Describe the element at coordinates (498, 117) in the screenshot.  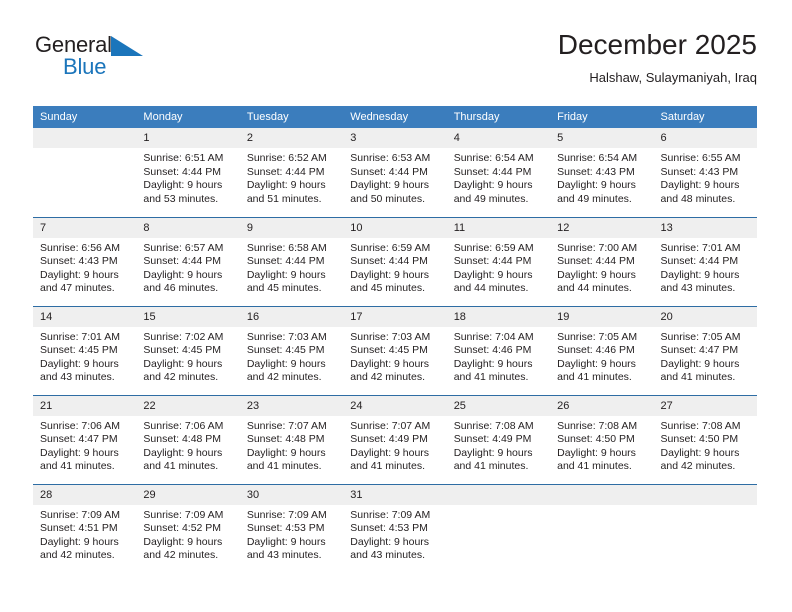
I see `weekday-header-thursday: Thursday` at that location.